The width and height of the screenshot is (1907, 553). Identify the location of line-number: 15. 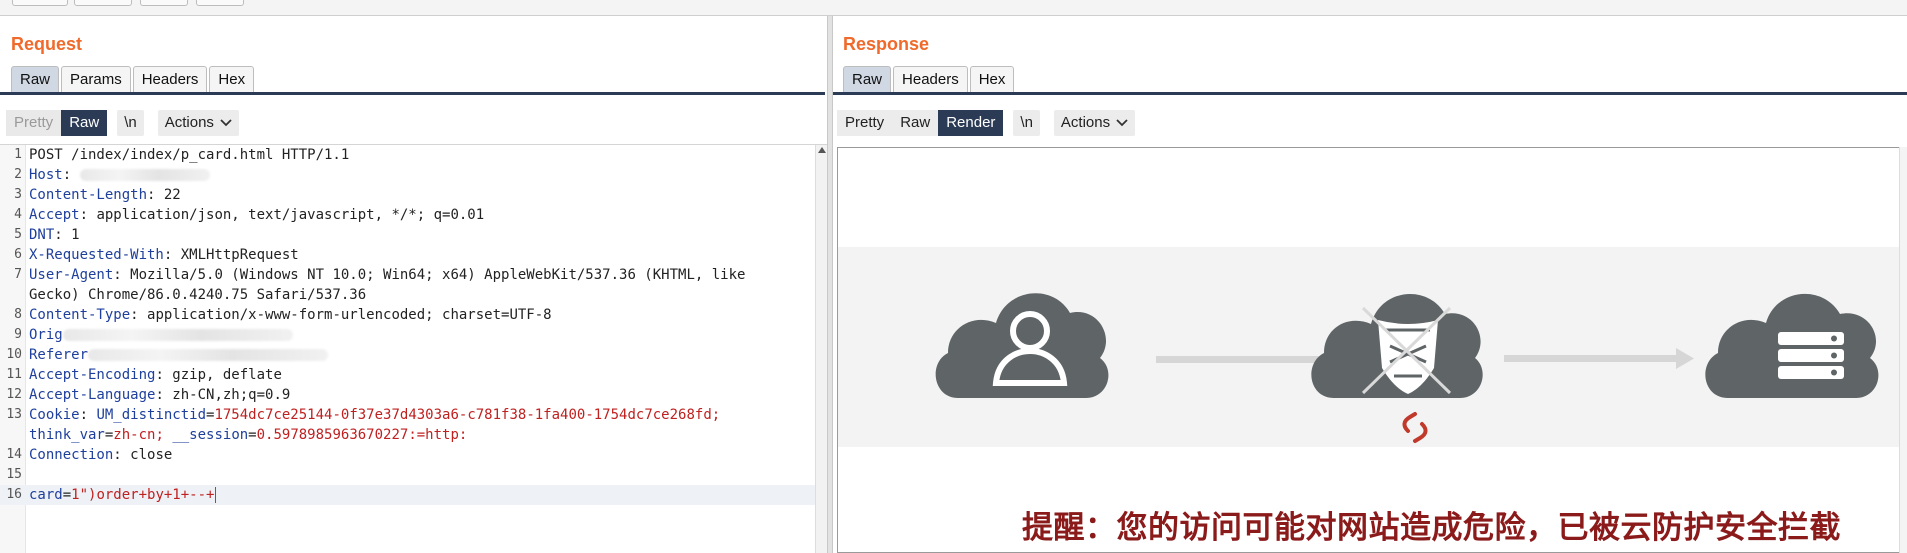
(14, 474).